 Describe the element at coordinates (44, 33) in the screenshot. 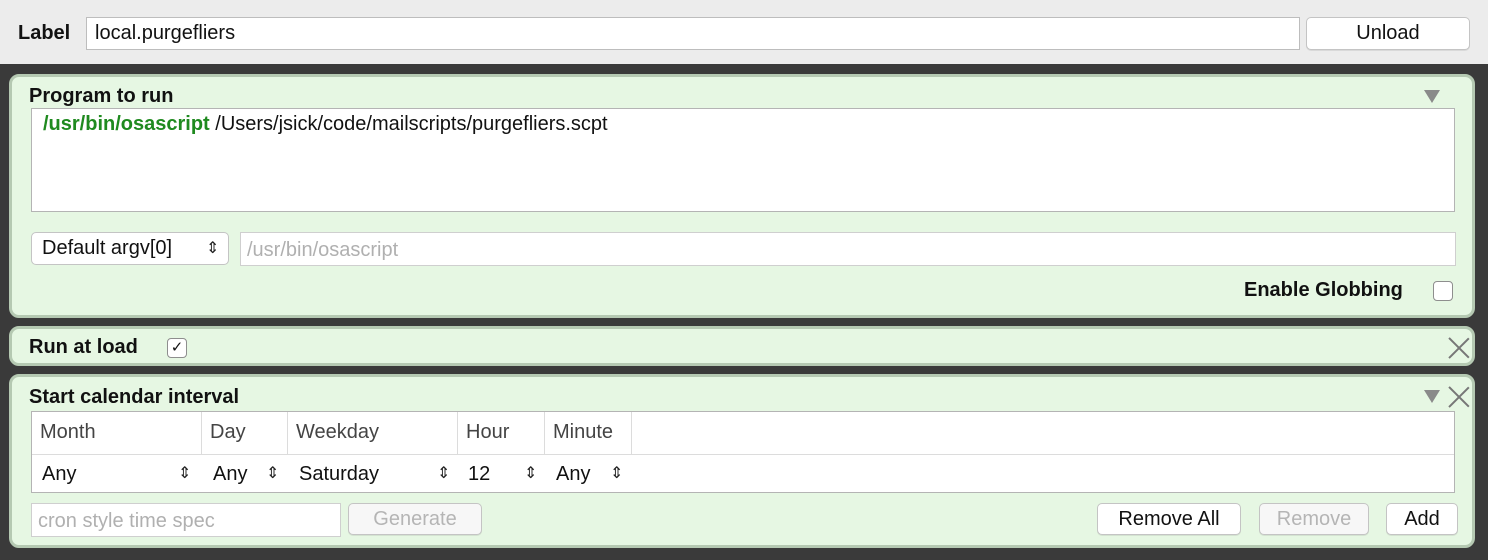

I see `label-title: Label` at that location.